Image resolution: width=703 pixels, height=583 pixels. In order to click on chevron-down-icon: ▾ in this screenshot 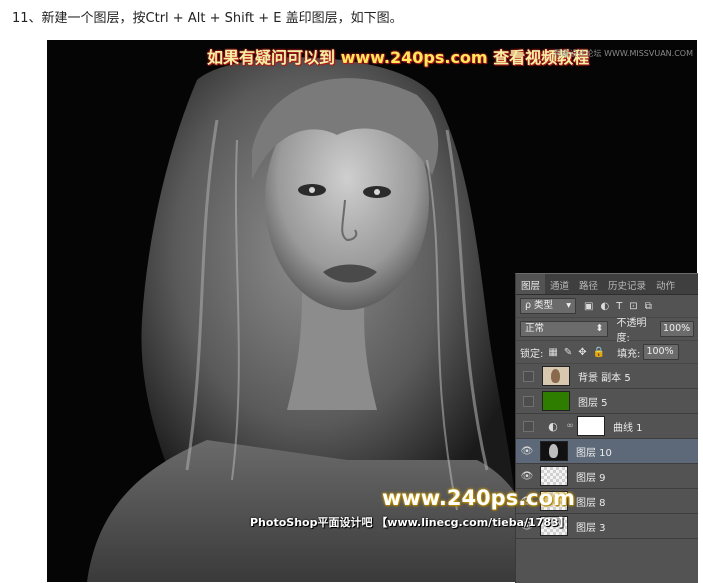, I will do `click(568, 305)`.